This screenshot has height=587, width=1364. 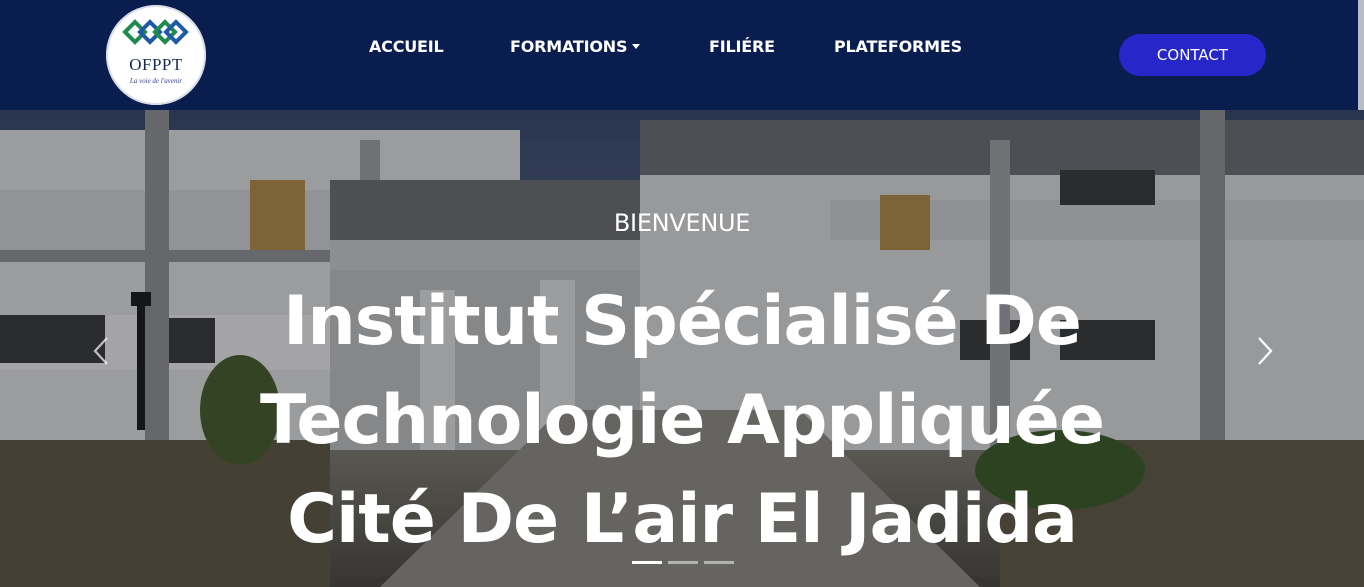 I want to click on chevron-right-icon, so click(x=1265, y=351).